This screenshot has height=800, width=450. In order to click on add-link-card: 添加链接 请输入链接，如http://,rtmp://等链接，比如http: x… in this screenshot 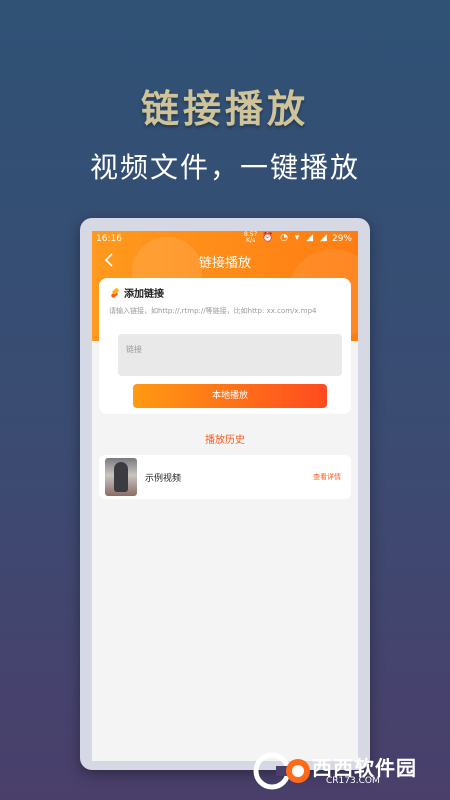, I will do `click(225, 346)`.